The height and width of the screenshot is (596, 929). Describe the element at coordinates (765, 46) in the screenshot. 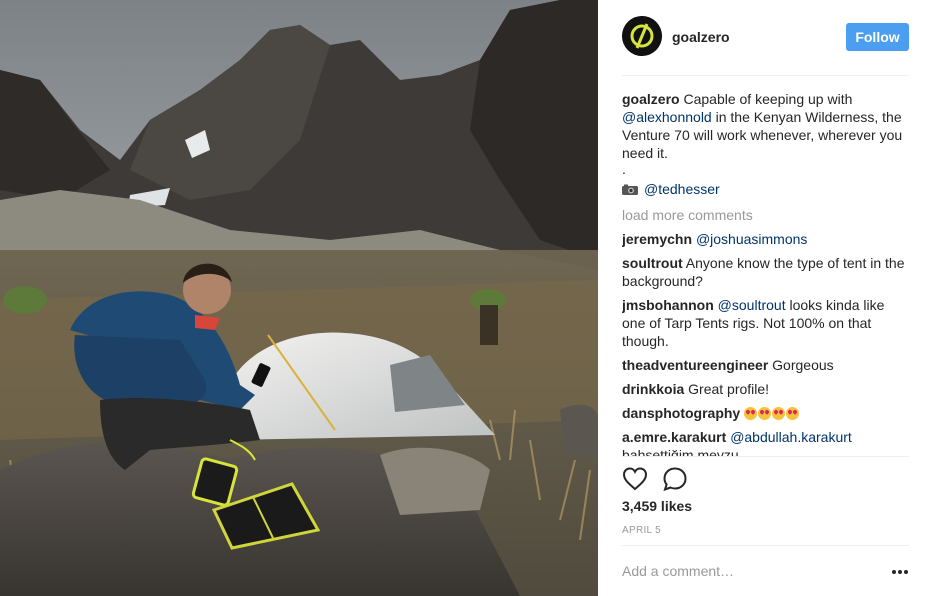

I see `post-header: goalzero Follow` at that location.